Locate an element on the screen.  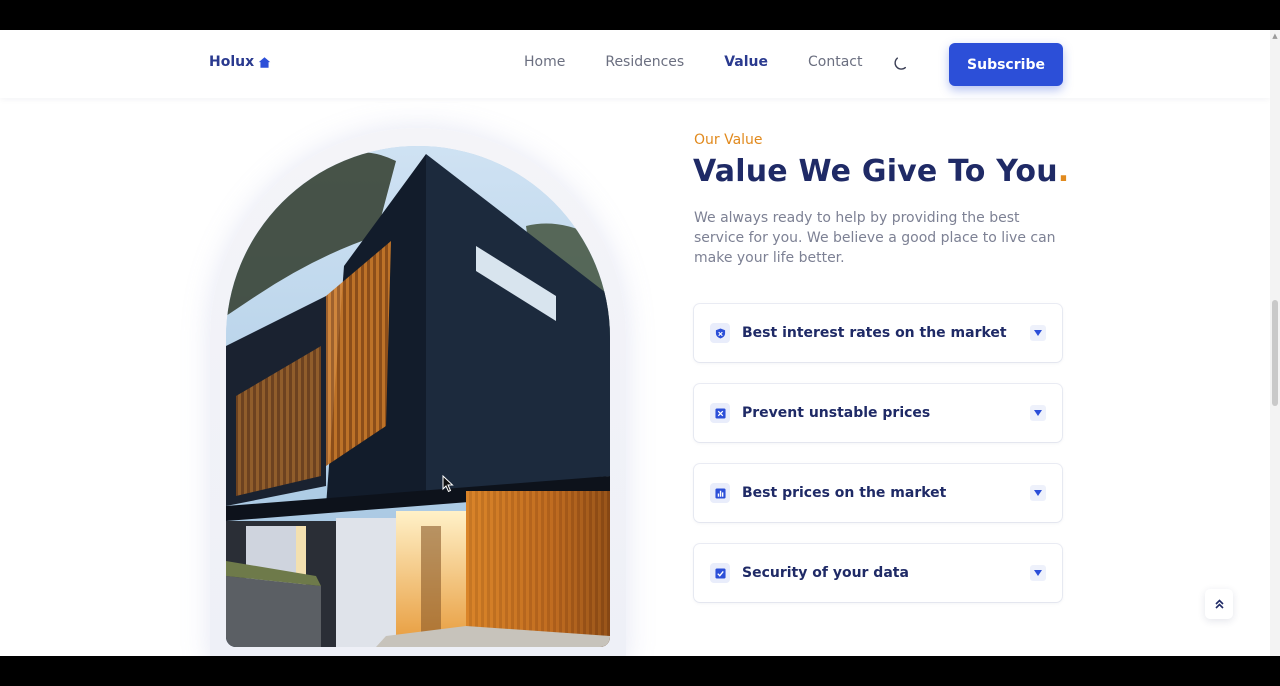
accordion-item-data-security: Security of your data is located at coordinates (878, 573).